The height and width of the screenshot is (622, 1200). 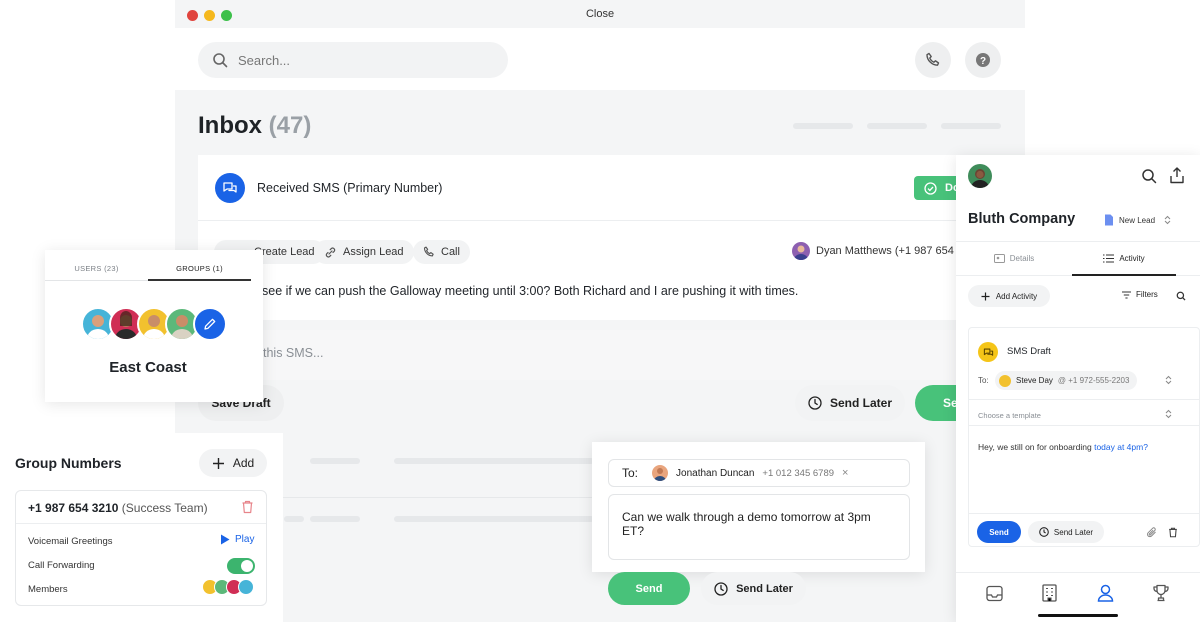 What do you see at coordinates (1009, 296) in the screenshot?
I see `add-activity-button: Add Activity` at bounding box center [1009, 296].